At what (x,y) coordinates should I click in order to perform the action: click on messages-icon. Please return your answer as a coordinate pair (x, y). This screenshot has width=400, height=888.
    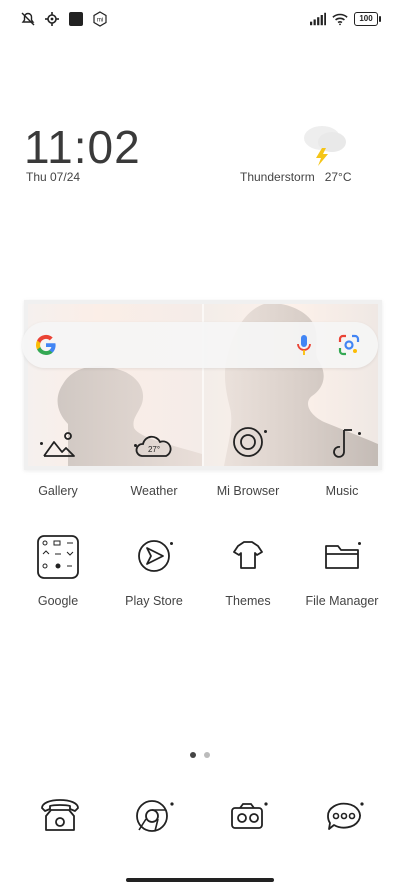
    Looking at the image, I should click on (345, 816).